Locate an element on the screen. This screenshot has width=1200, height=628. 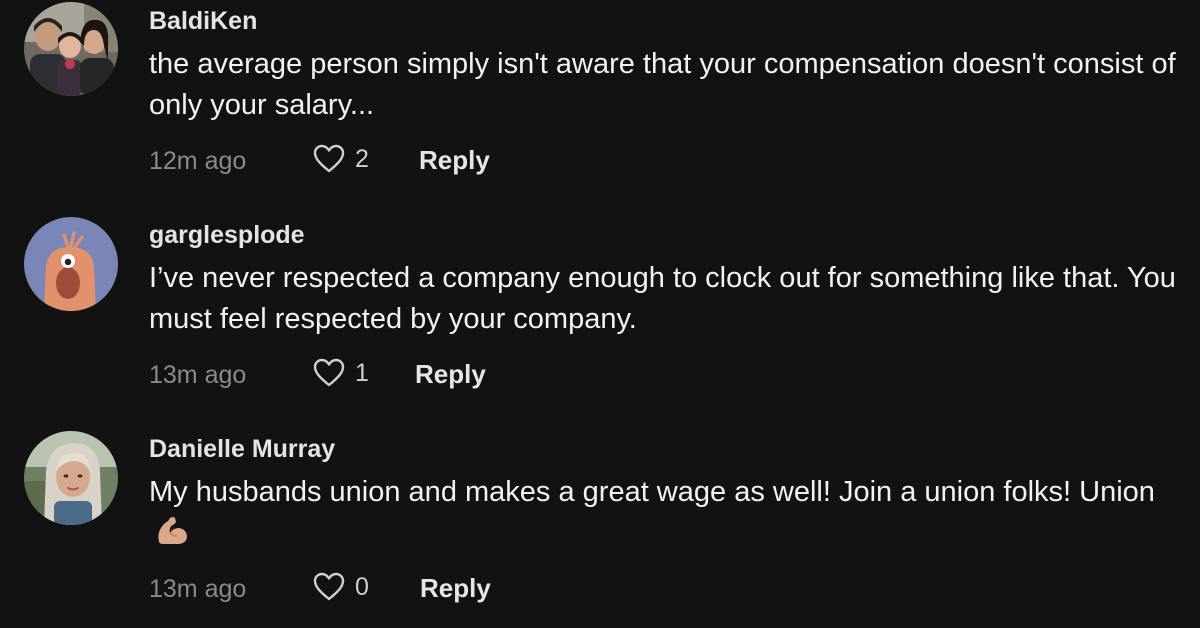
like-count: 0 is located at coordinates (362, 586).